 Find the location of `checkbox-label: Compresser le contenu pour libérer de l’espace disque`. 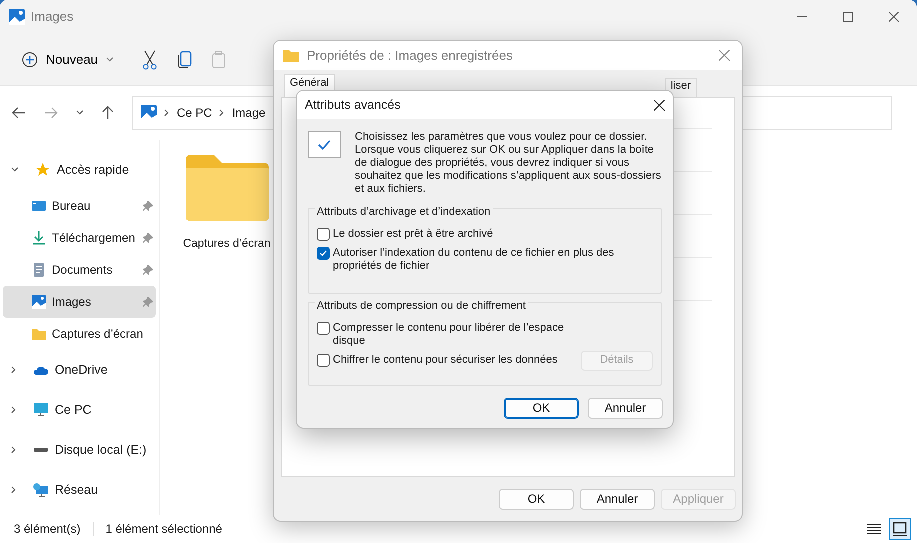

checkbox-label: Compresser le contenu pour libérer de l’espace disque is located at coordinates (455, 335).